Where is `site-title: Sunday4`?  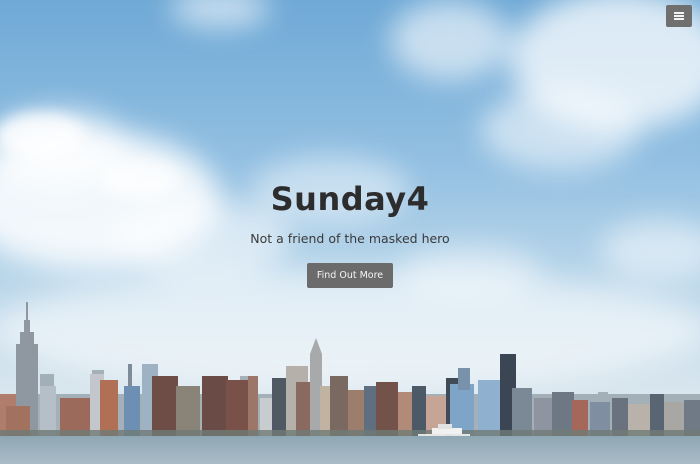 site-title: Sunday4 is located at coordinates (350, 199).